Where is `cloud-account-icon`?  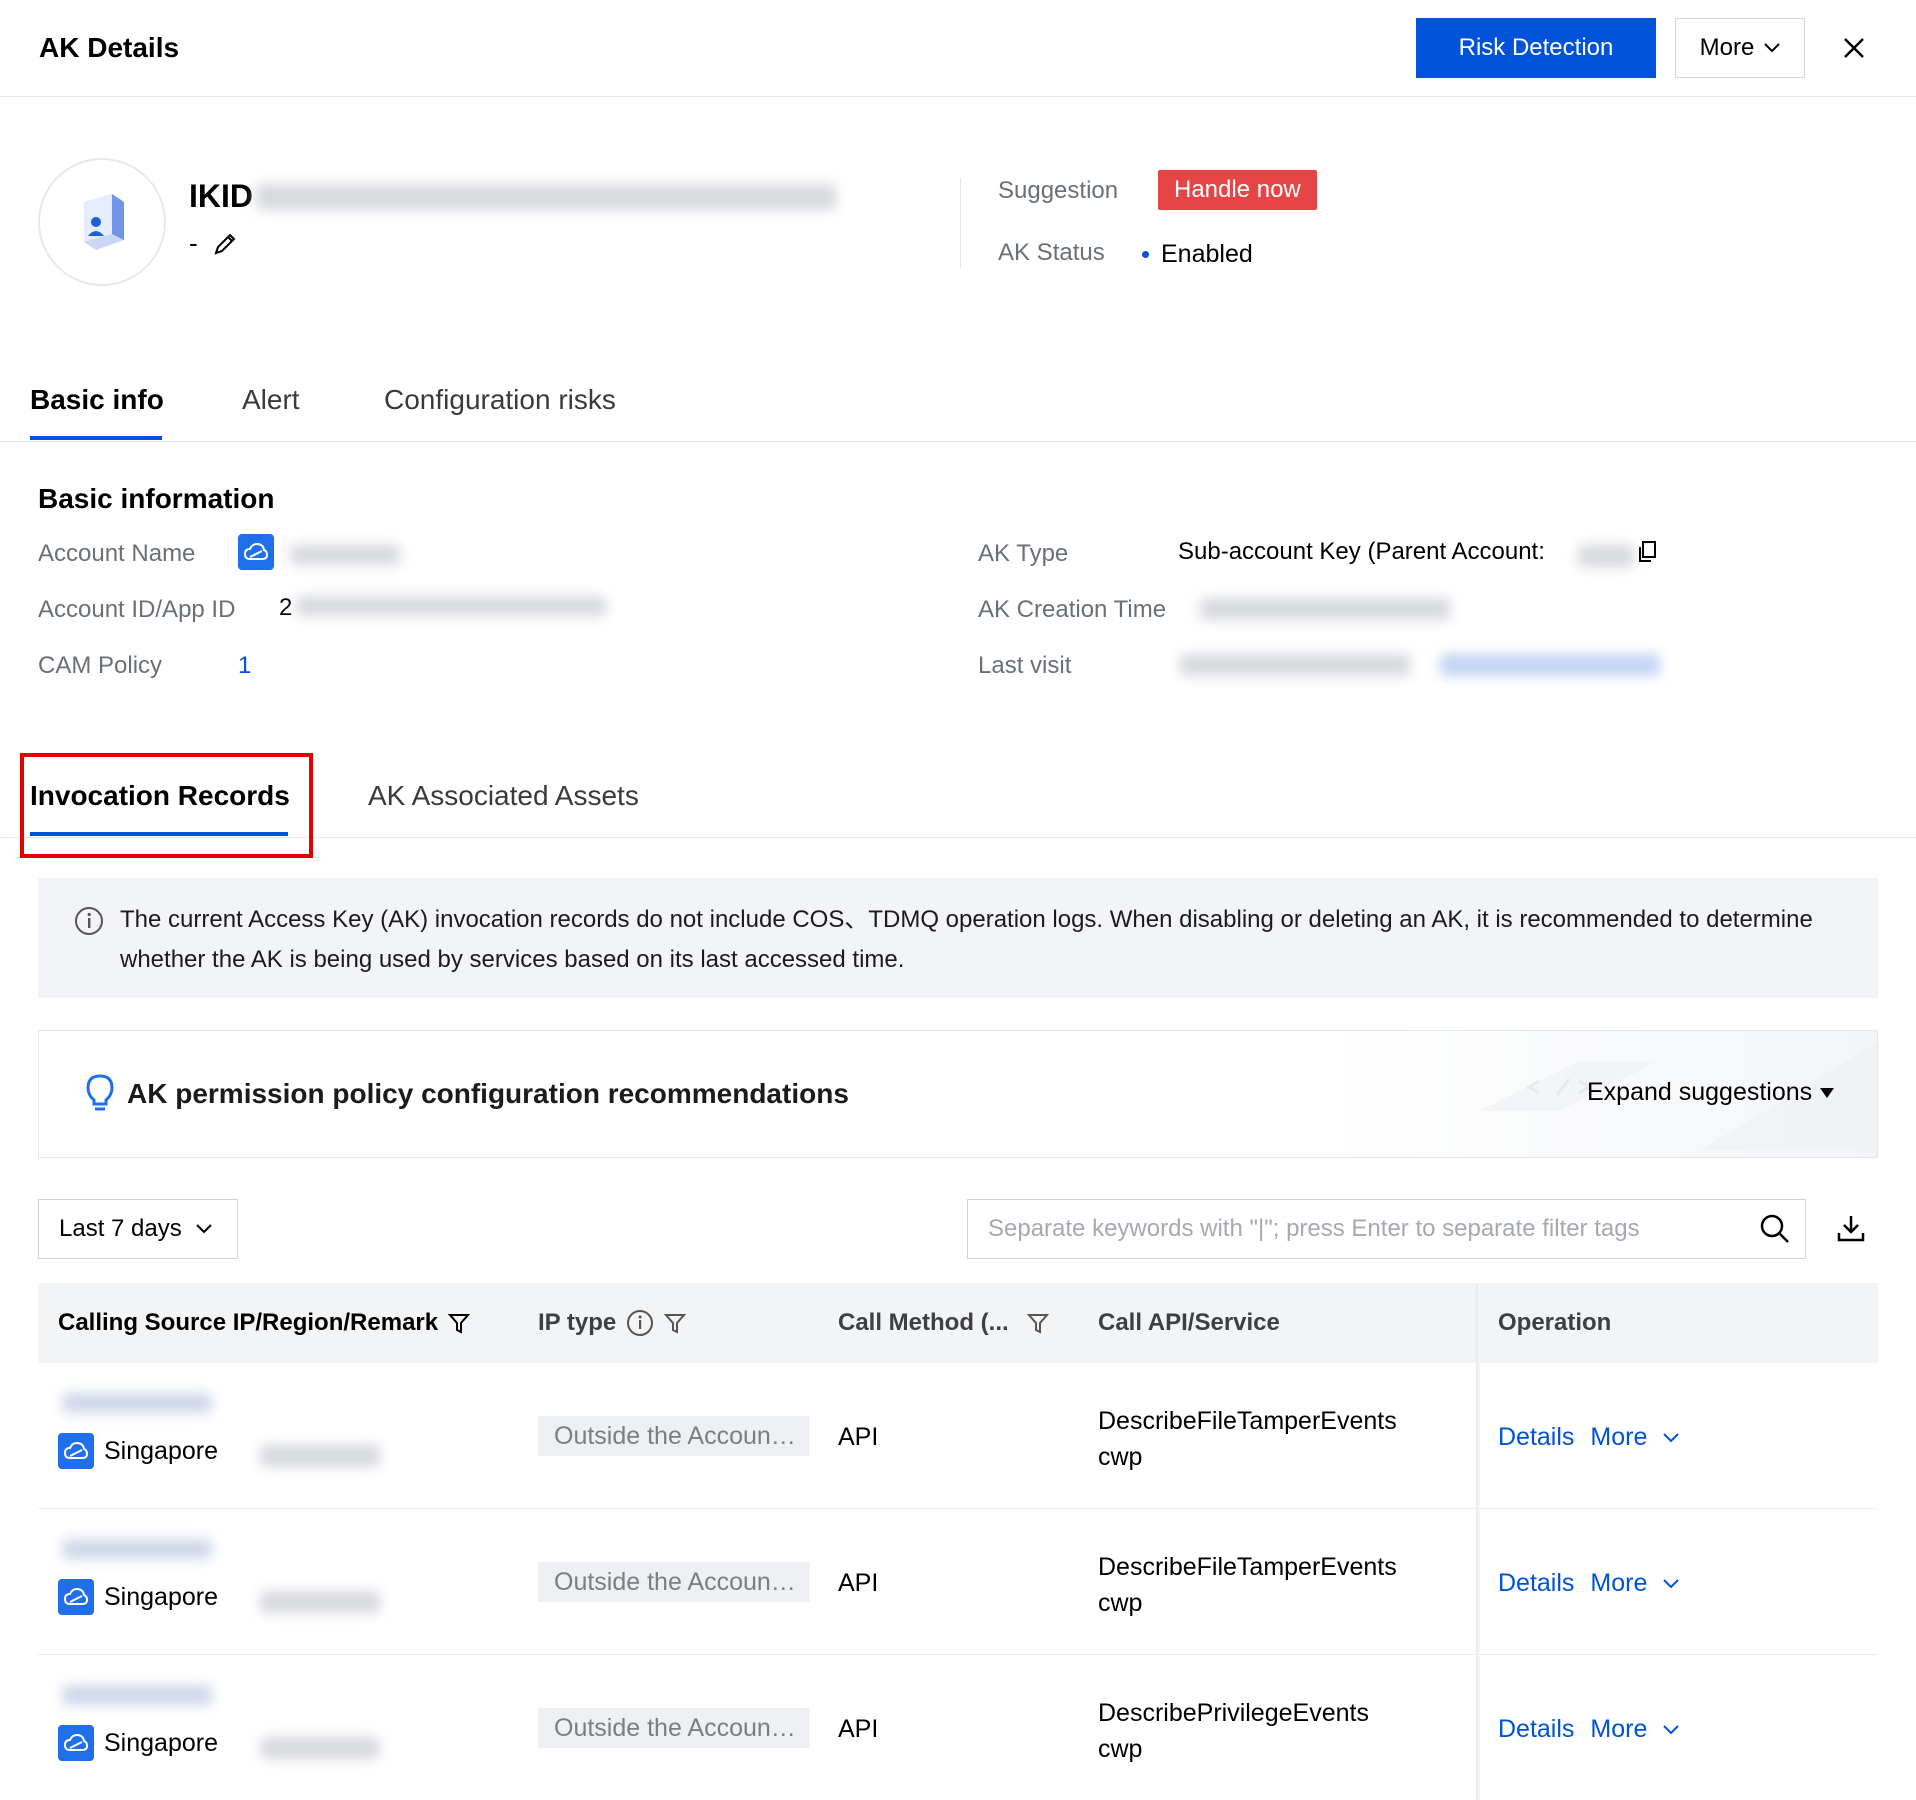 cloud-account-icon is located at coordinates (256, 552).